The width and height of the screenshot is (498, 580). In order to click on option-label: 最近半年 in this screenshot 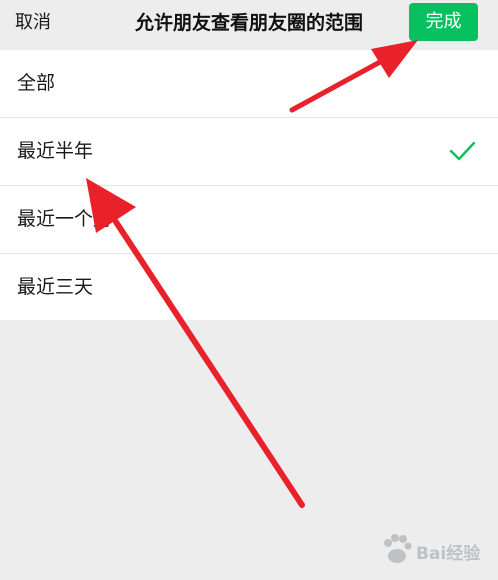, I will do `click(55, 151)`.